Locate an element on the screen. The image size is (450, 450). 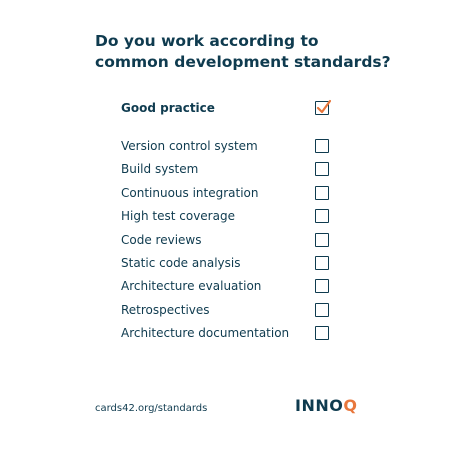
checklist-item: Architecture evaluation is located at coordinates (228, 286).